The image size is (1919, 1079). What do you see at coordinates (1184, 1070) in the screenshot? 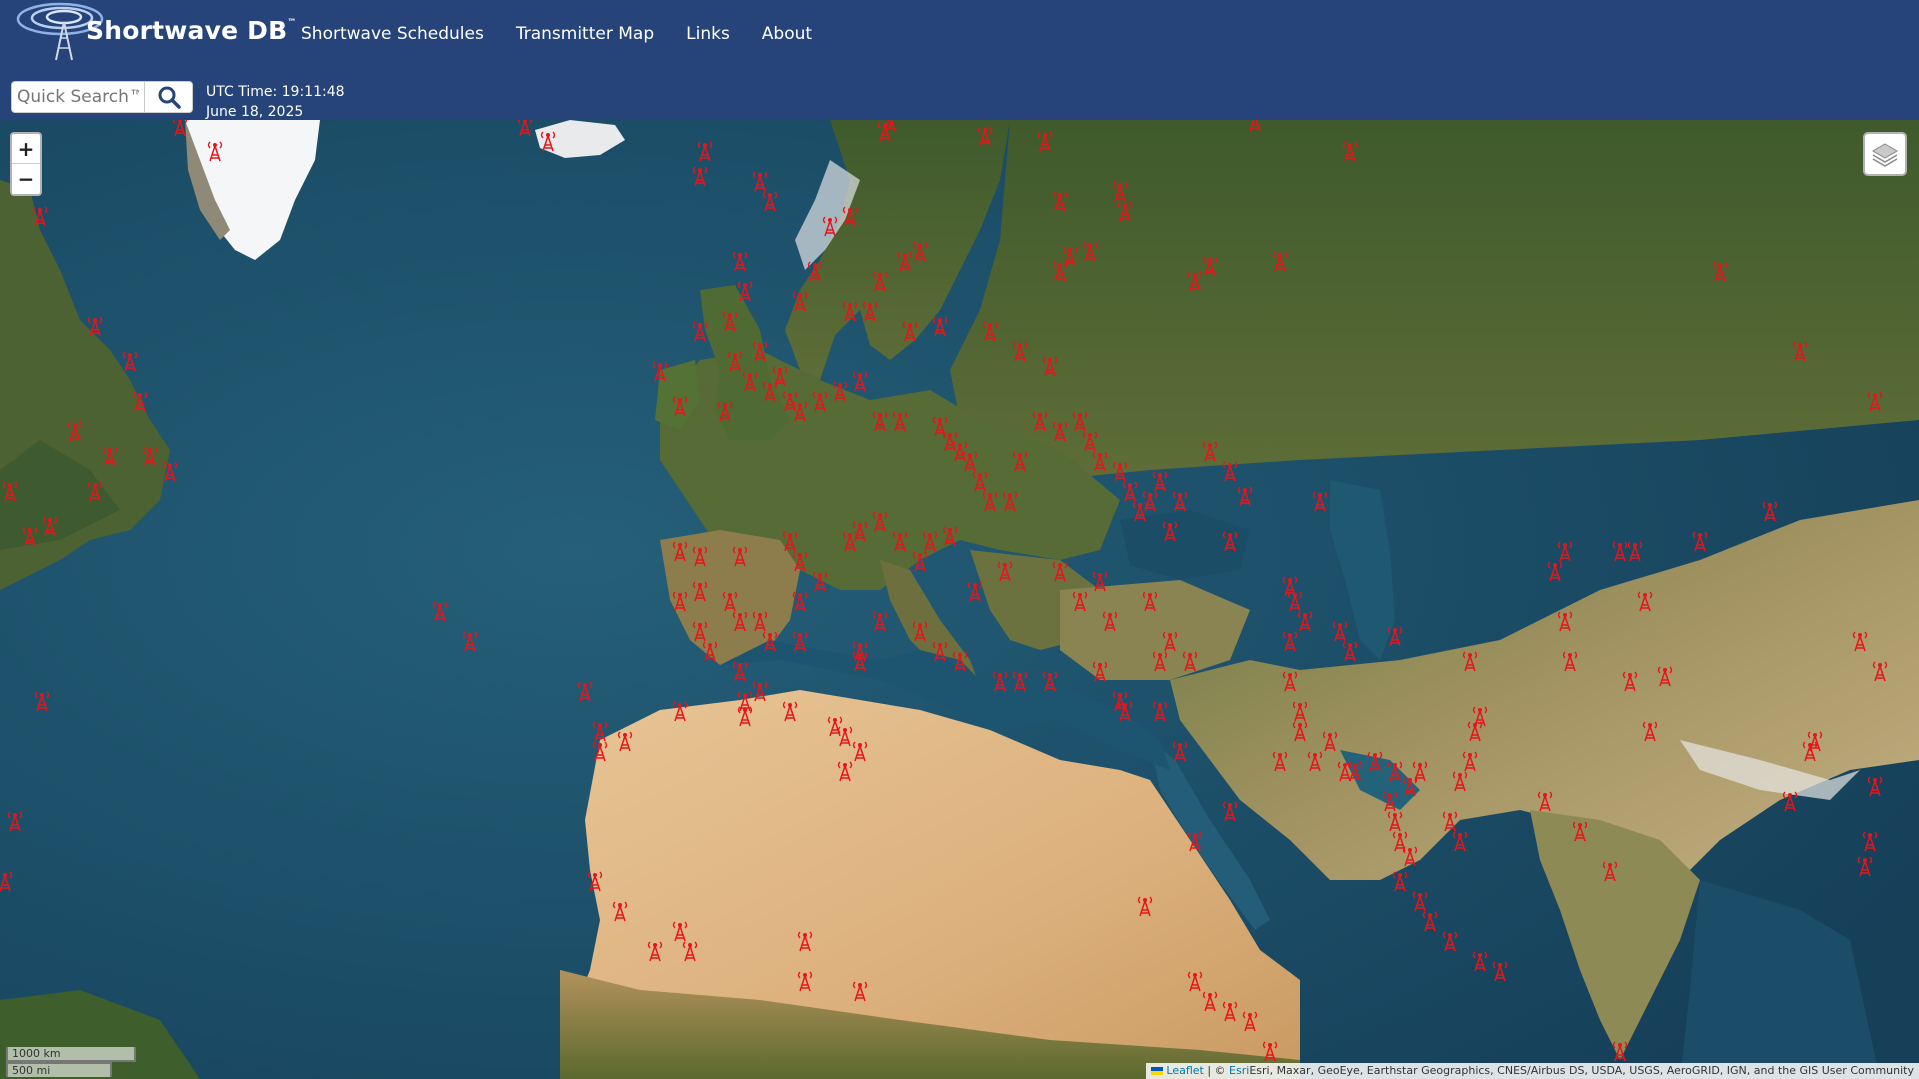
I see `leaflet-link: Leaflet` at bounding box center [1184, 1070].